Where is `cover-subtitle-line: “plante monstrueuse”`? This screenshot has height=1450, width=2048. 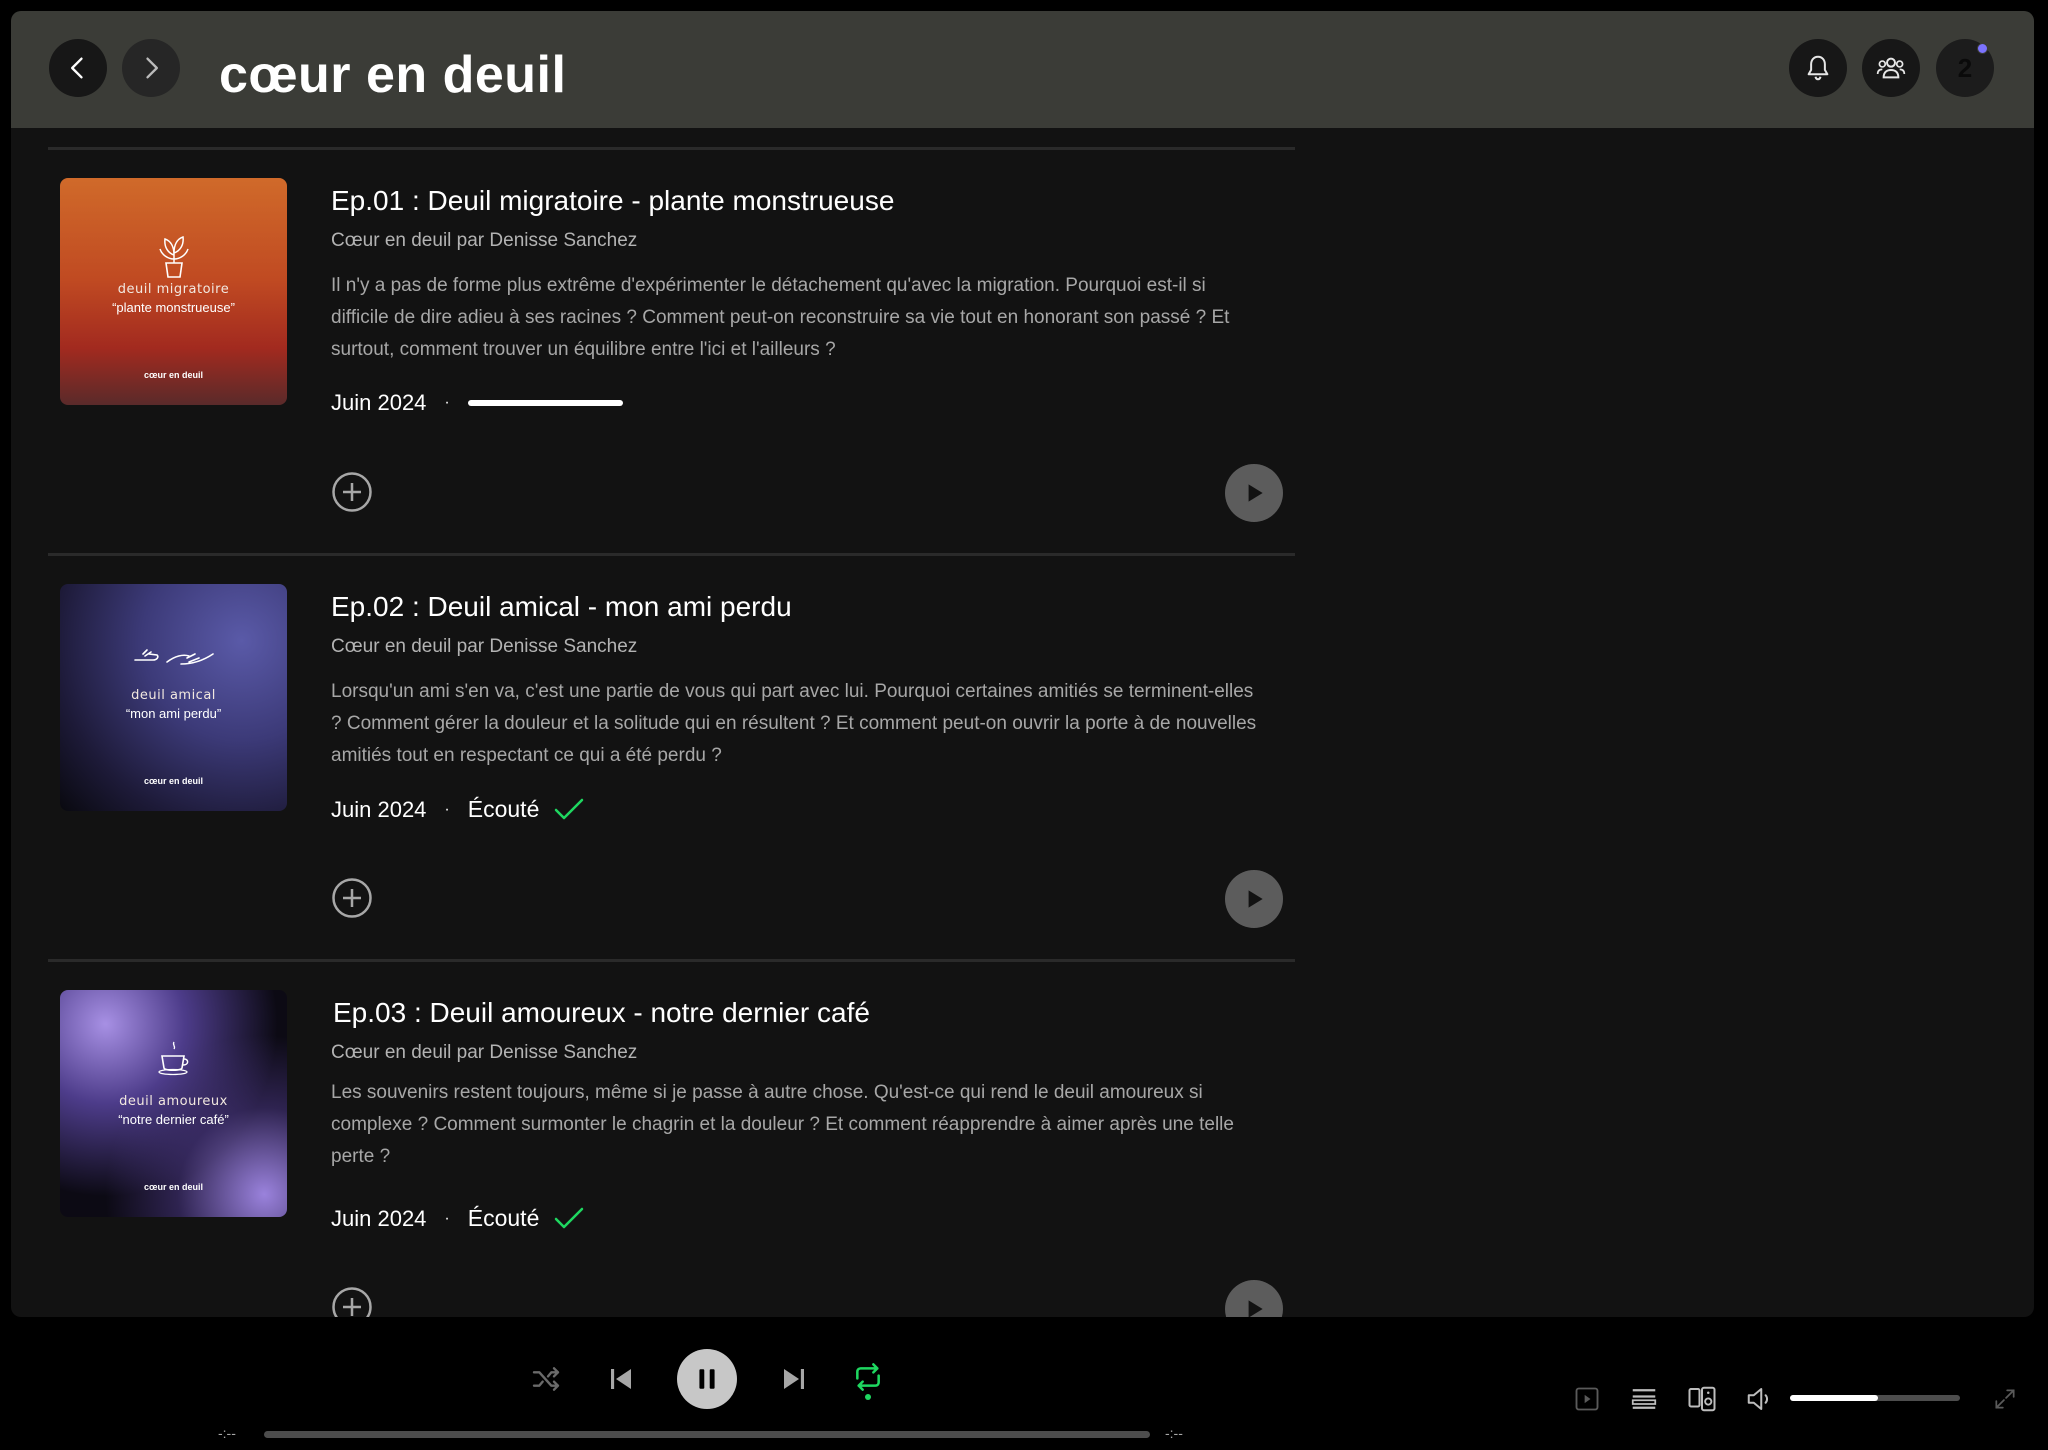 cover-subtitle-line: “plante monstrueuse” is located at coordinates (173, 307).